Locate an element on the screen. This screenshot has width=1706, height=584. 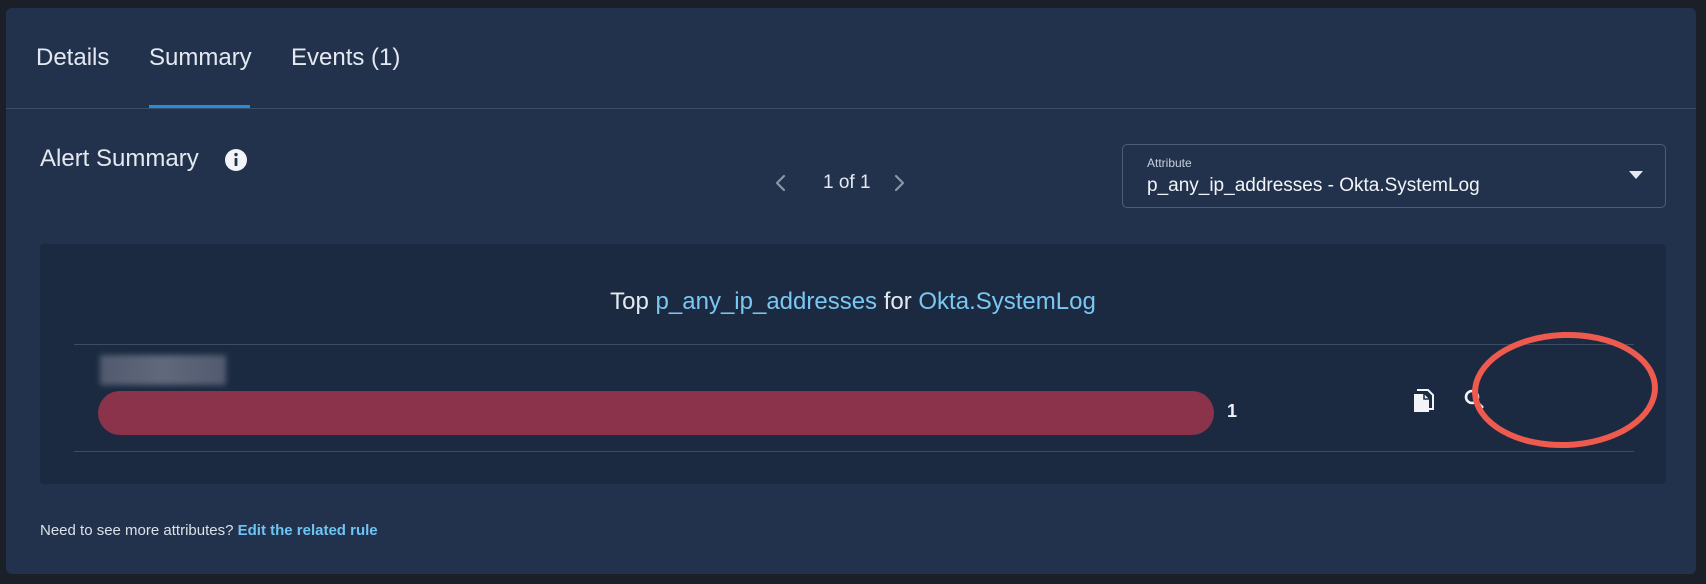
count-bar is located at coordinates (656, 413).